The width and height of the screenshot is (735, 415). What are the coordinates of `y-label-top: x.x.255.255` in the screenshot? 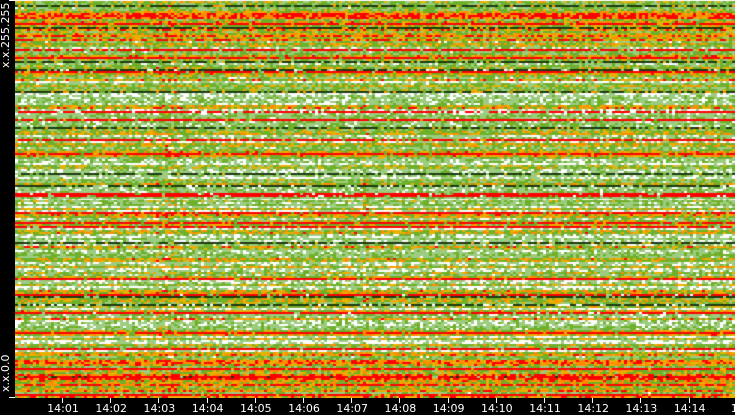 It's located at (6, 35).